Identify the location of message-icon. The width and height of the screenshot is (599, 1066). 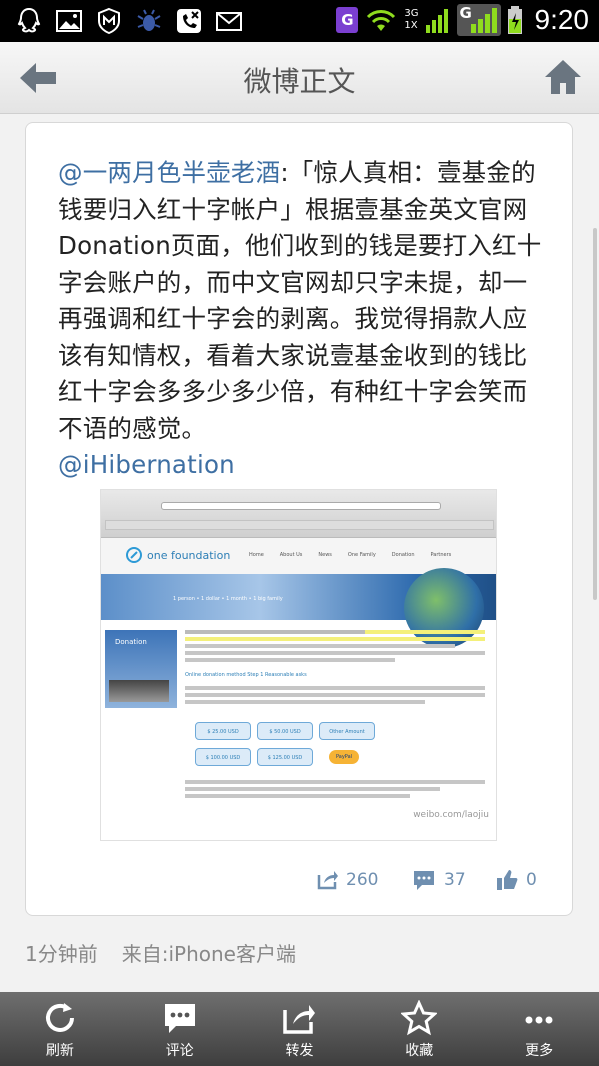
(229, 21).